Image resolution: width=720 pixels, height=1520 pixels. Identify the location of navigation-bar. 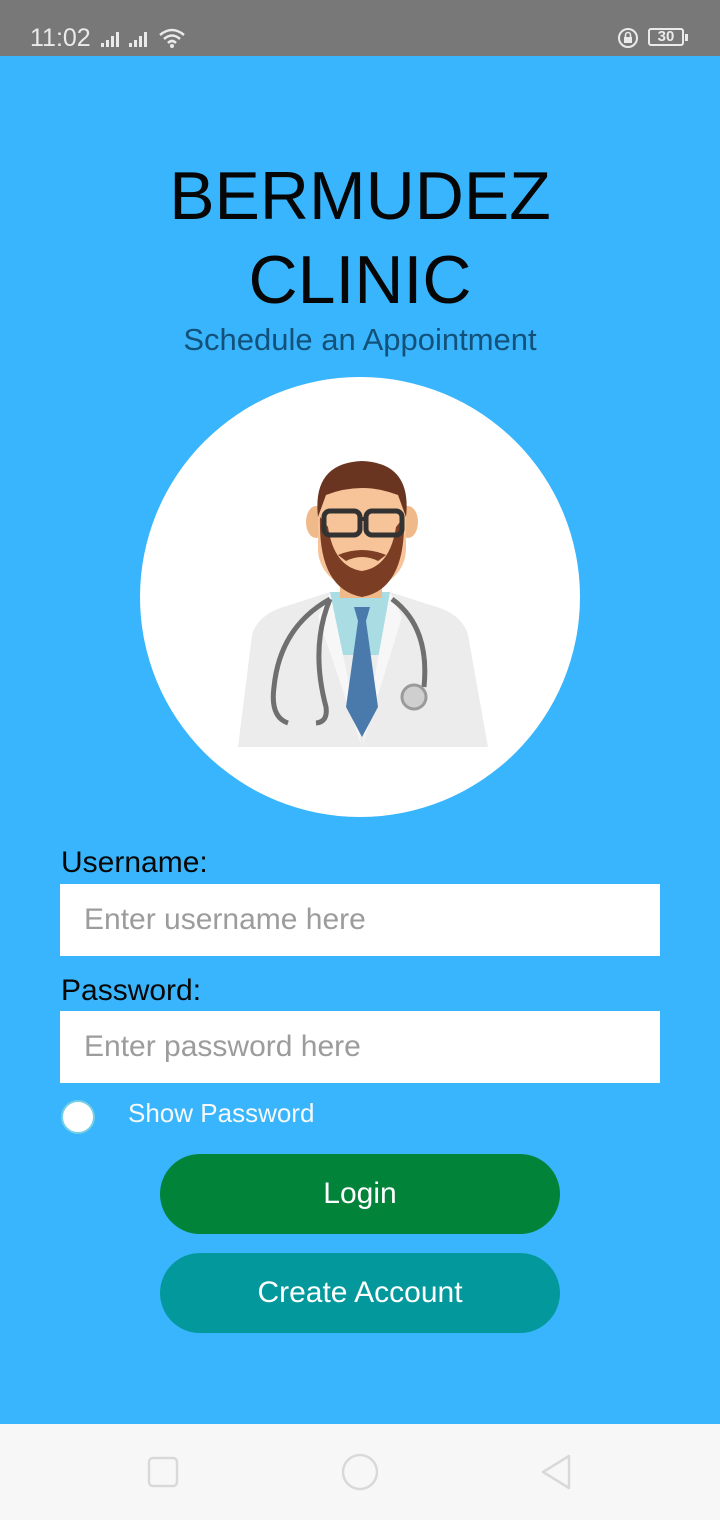
(360, 1472).